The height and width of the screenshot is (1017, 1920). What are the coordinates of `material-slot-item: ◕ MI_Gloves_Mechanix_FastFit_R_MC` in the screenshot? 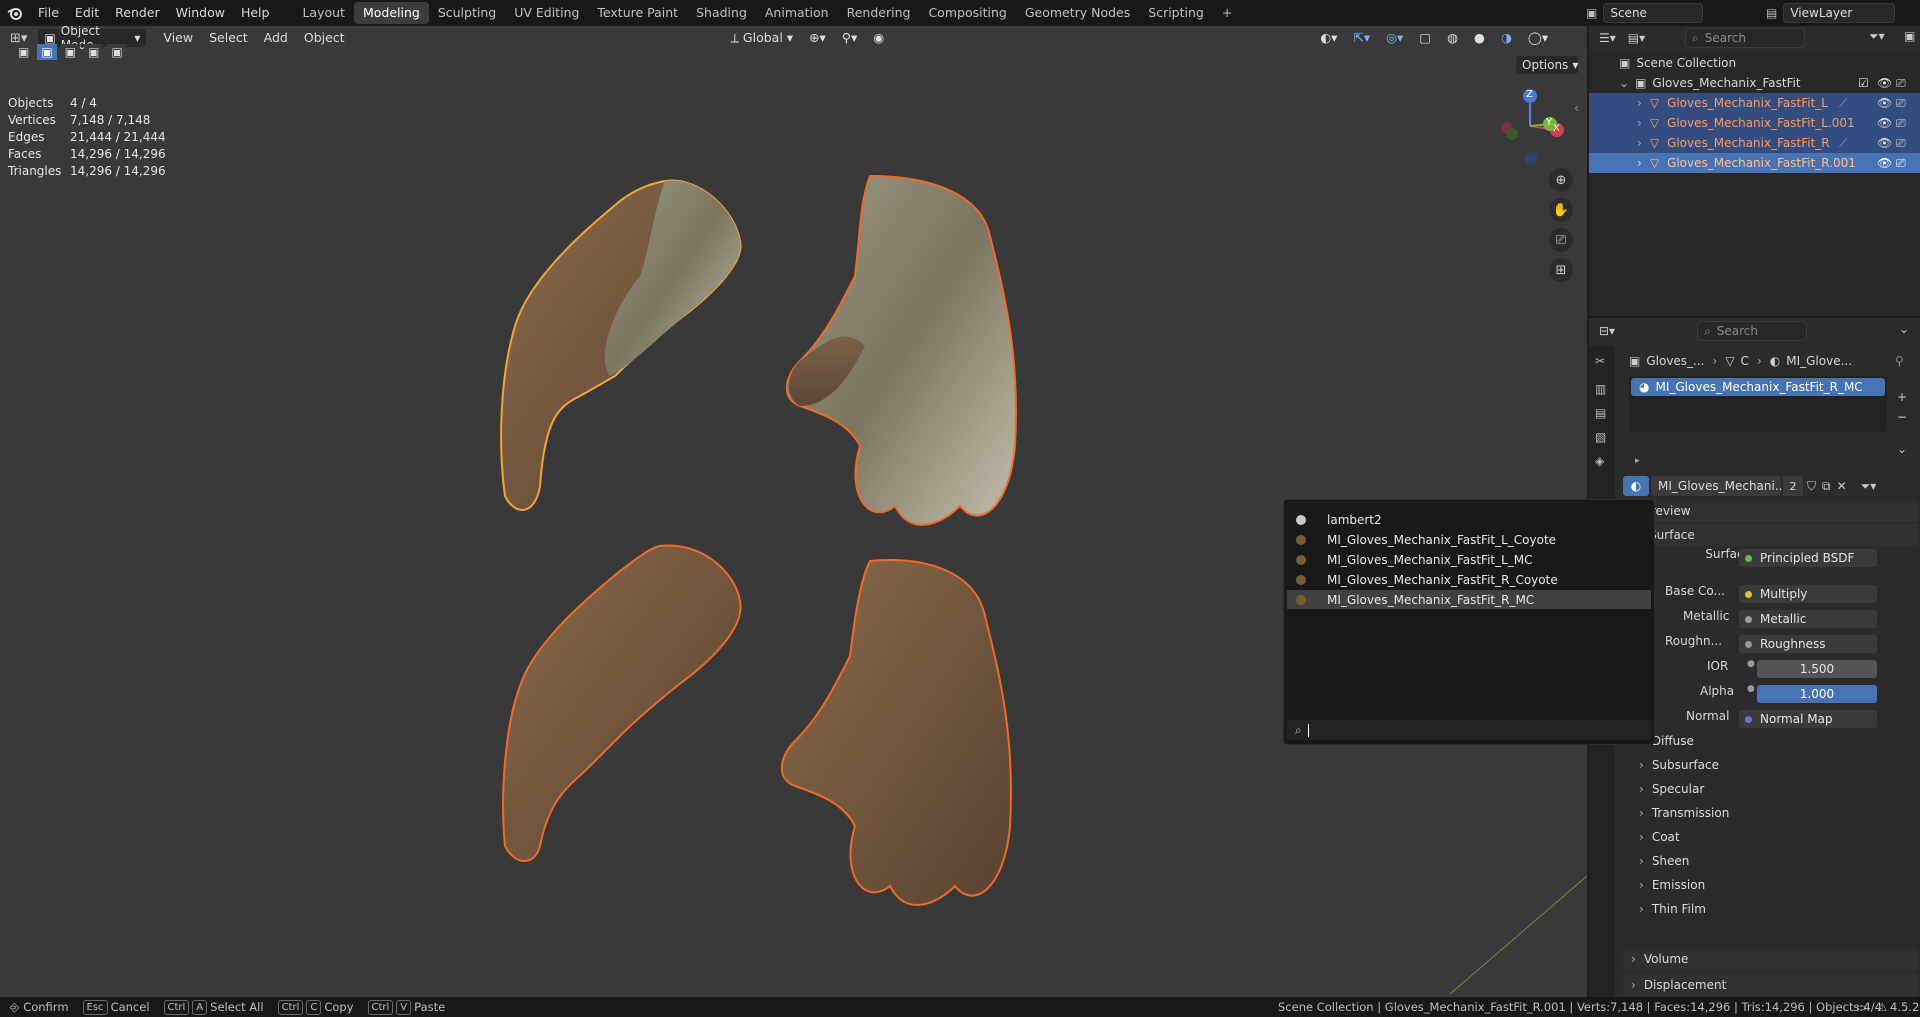 It's located at (1758, 387).